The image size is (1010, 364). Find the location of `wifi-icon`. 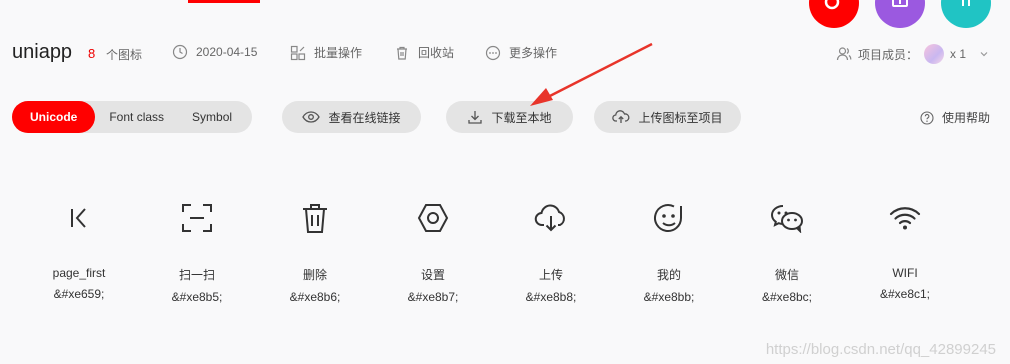

wifi-icon is located at coordinates (905, 218).